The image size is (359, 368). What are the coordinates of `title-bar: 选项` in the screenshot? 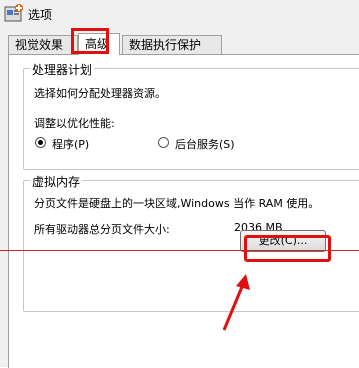 It's located at (179, 13).